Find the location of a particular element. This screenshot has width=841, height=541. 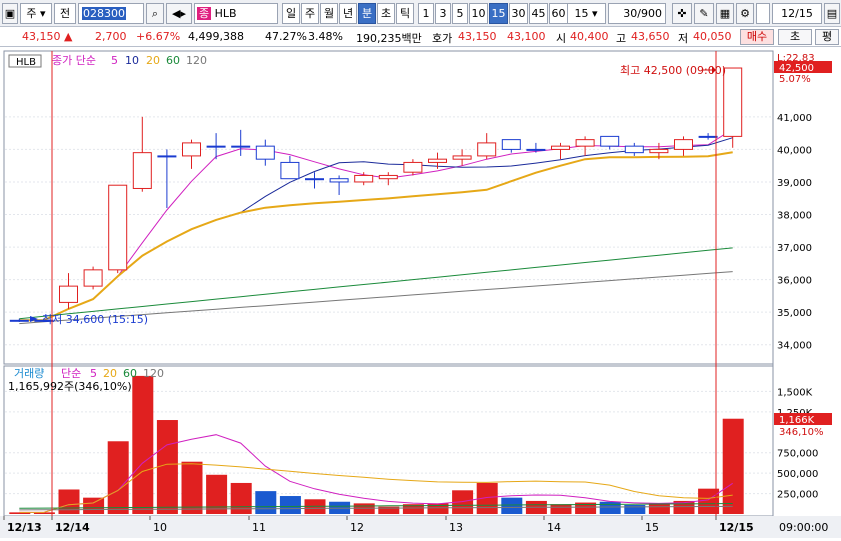

period-tab-6: 틱 is located at coordinates (405, 13).